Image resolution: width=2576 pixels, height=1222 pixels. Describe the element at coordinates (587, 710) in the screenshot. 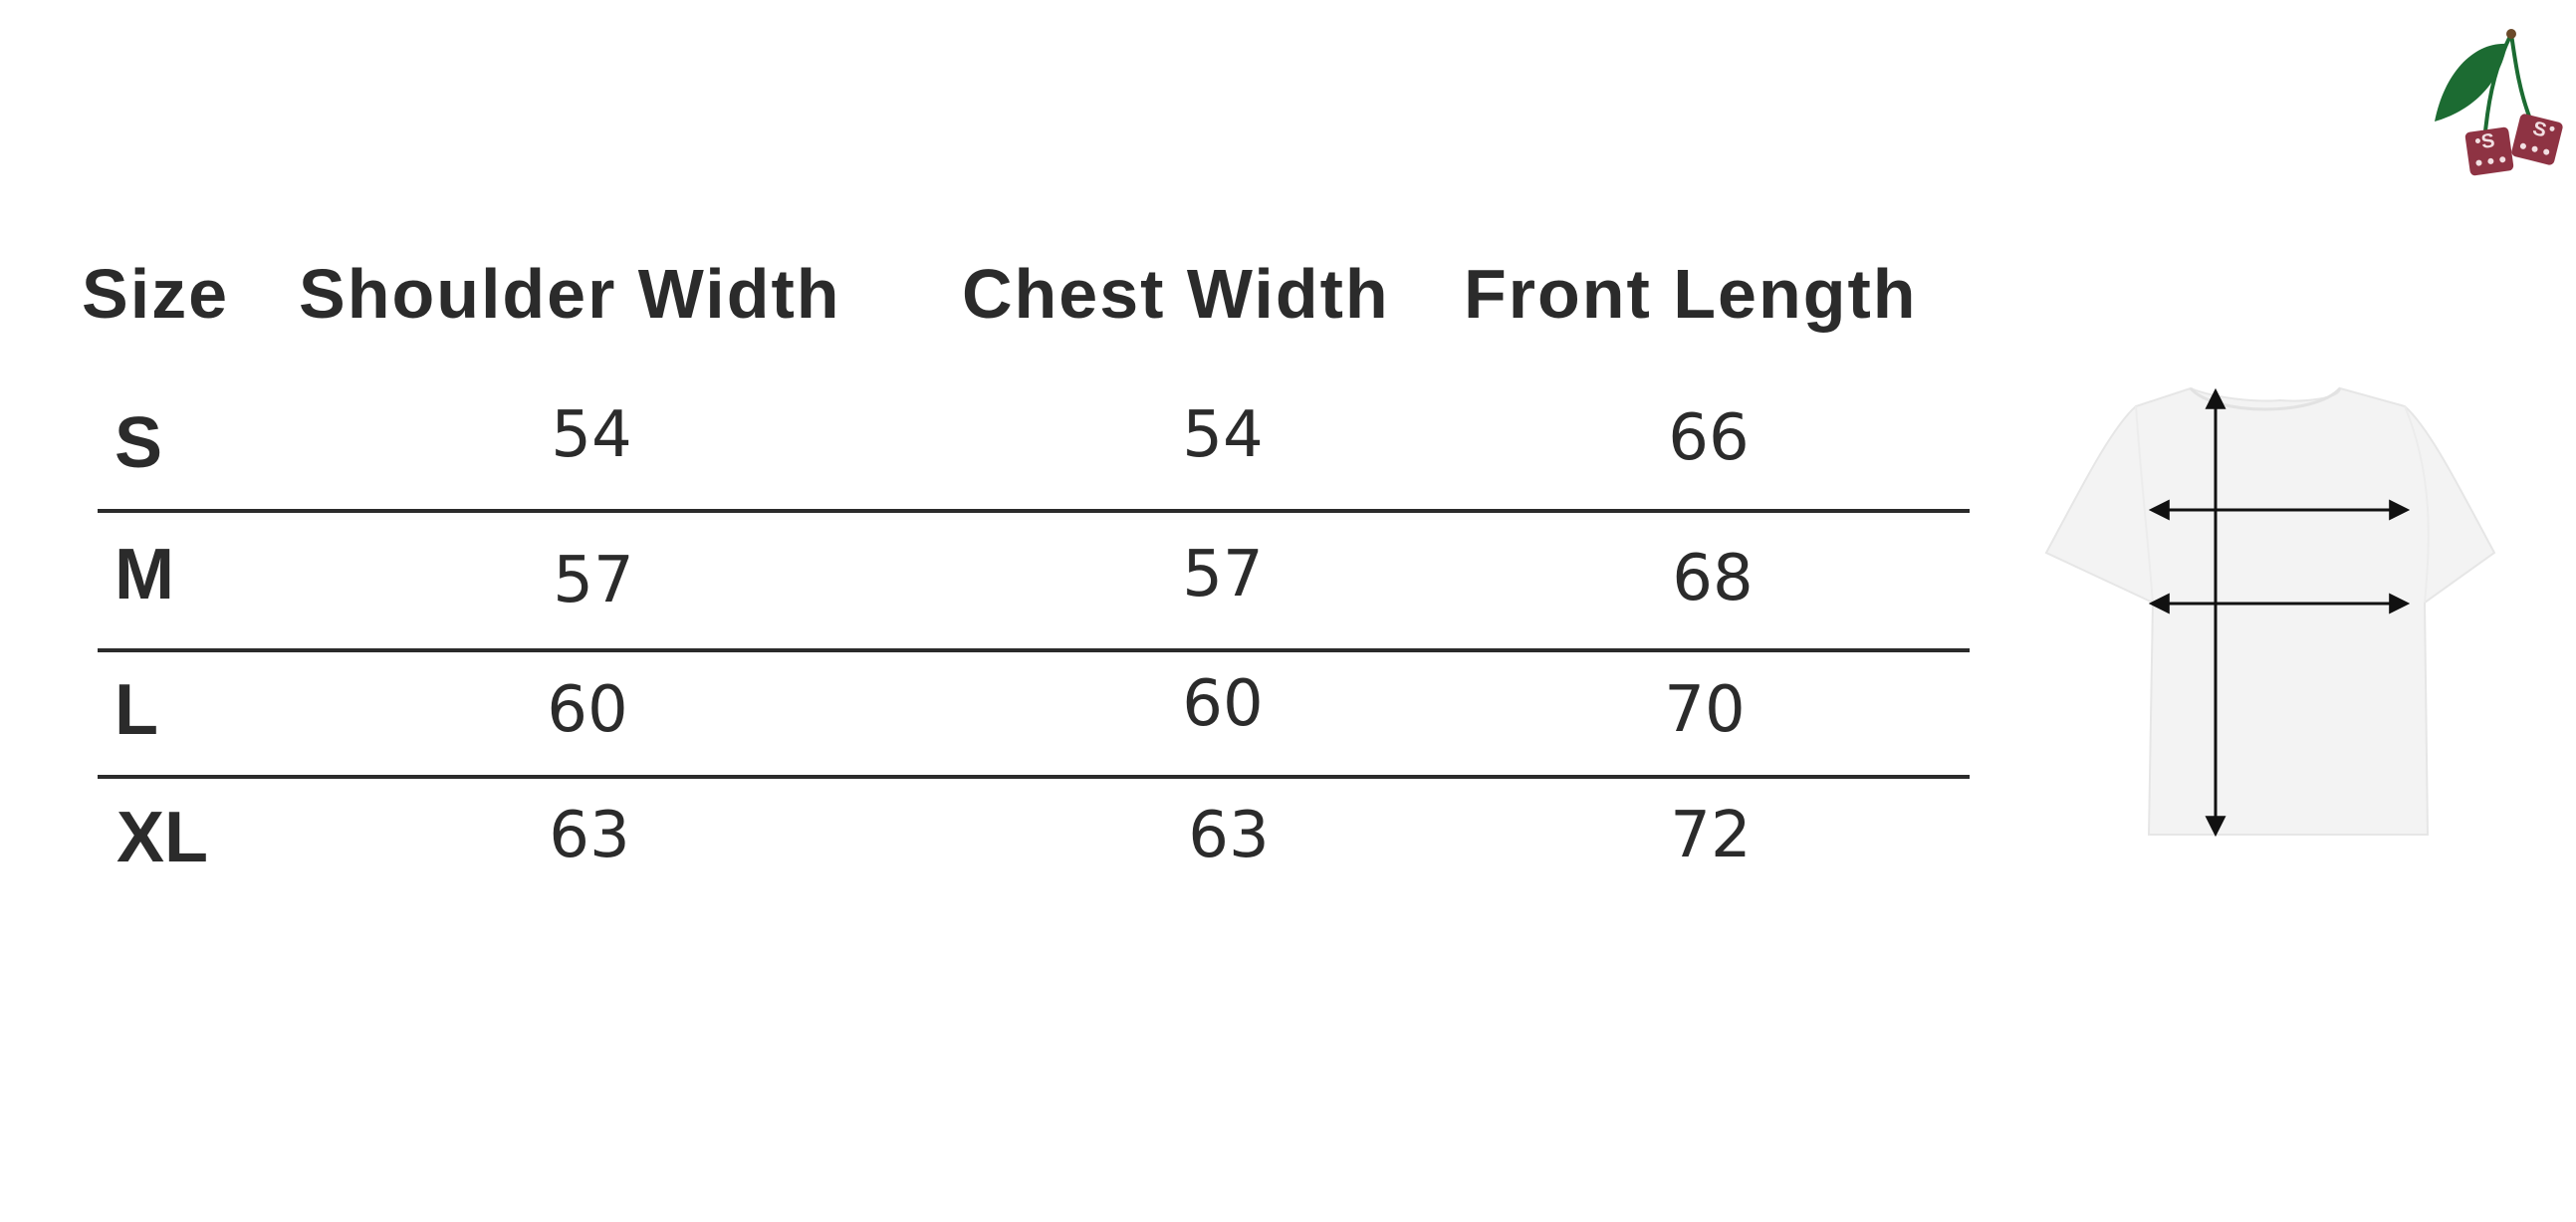

I see `cell-l-shoulder: 60` at that location.